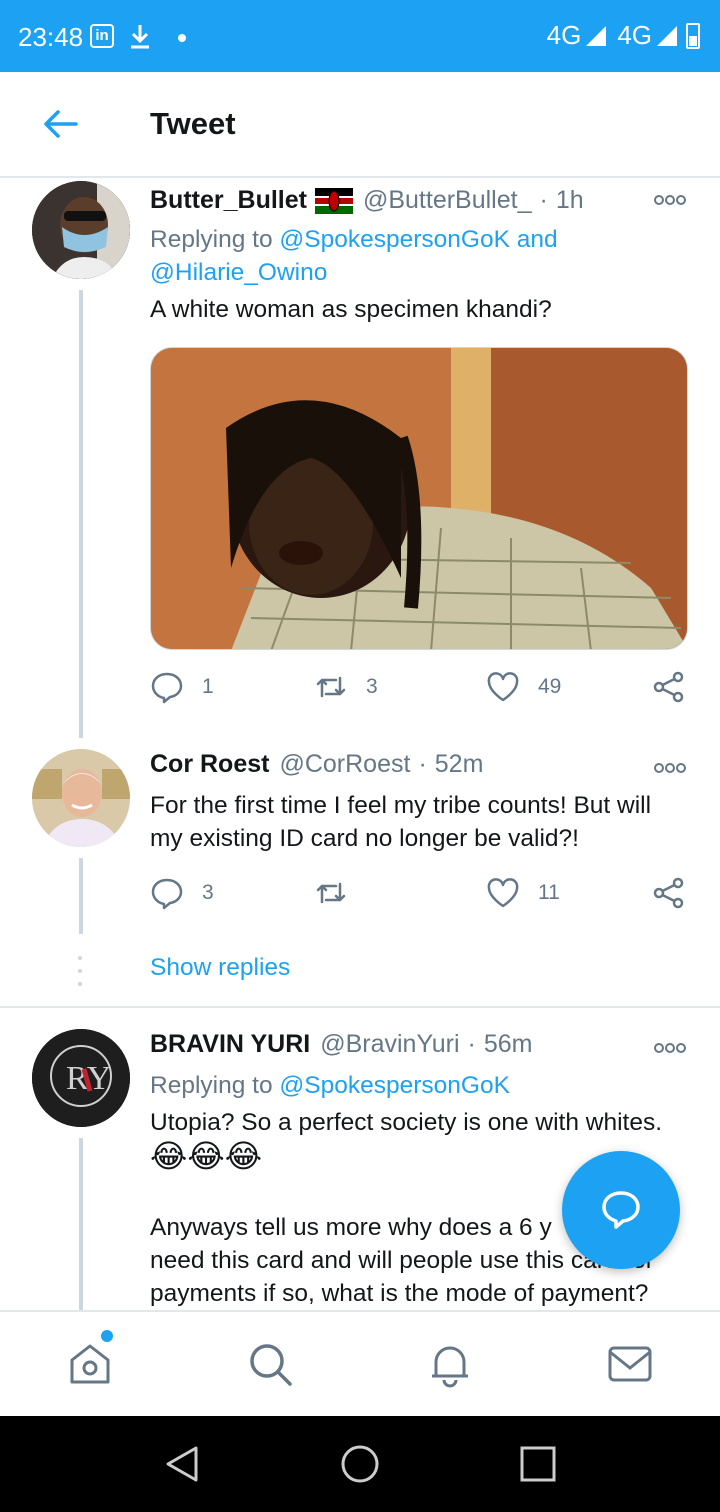 Image resolution: width=720 pixels, height=1512 pixels. I want to click on tweet-author-handle: @CorRoest, so click(344, 764).